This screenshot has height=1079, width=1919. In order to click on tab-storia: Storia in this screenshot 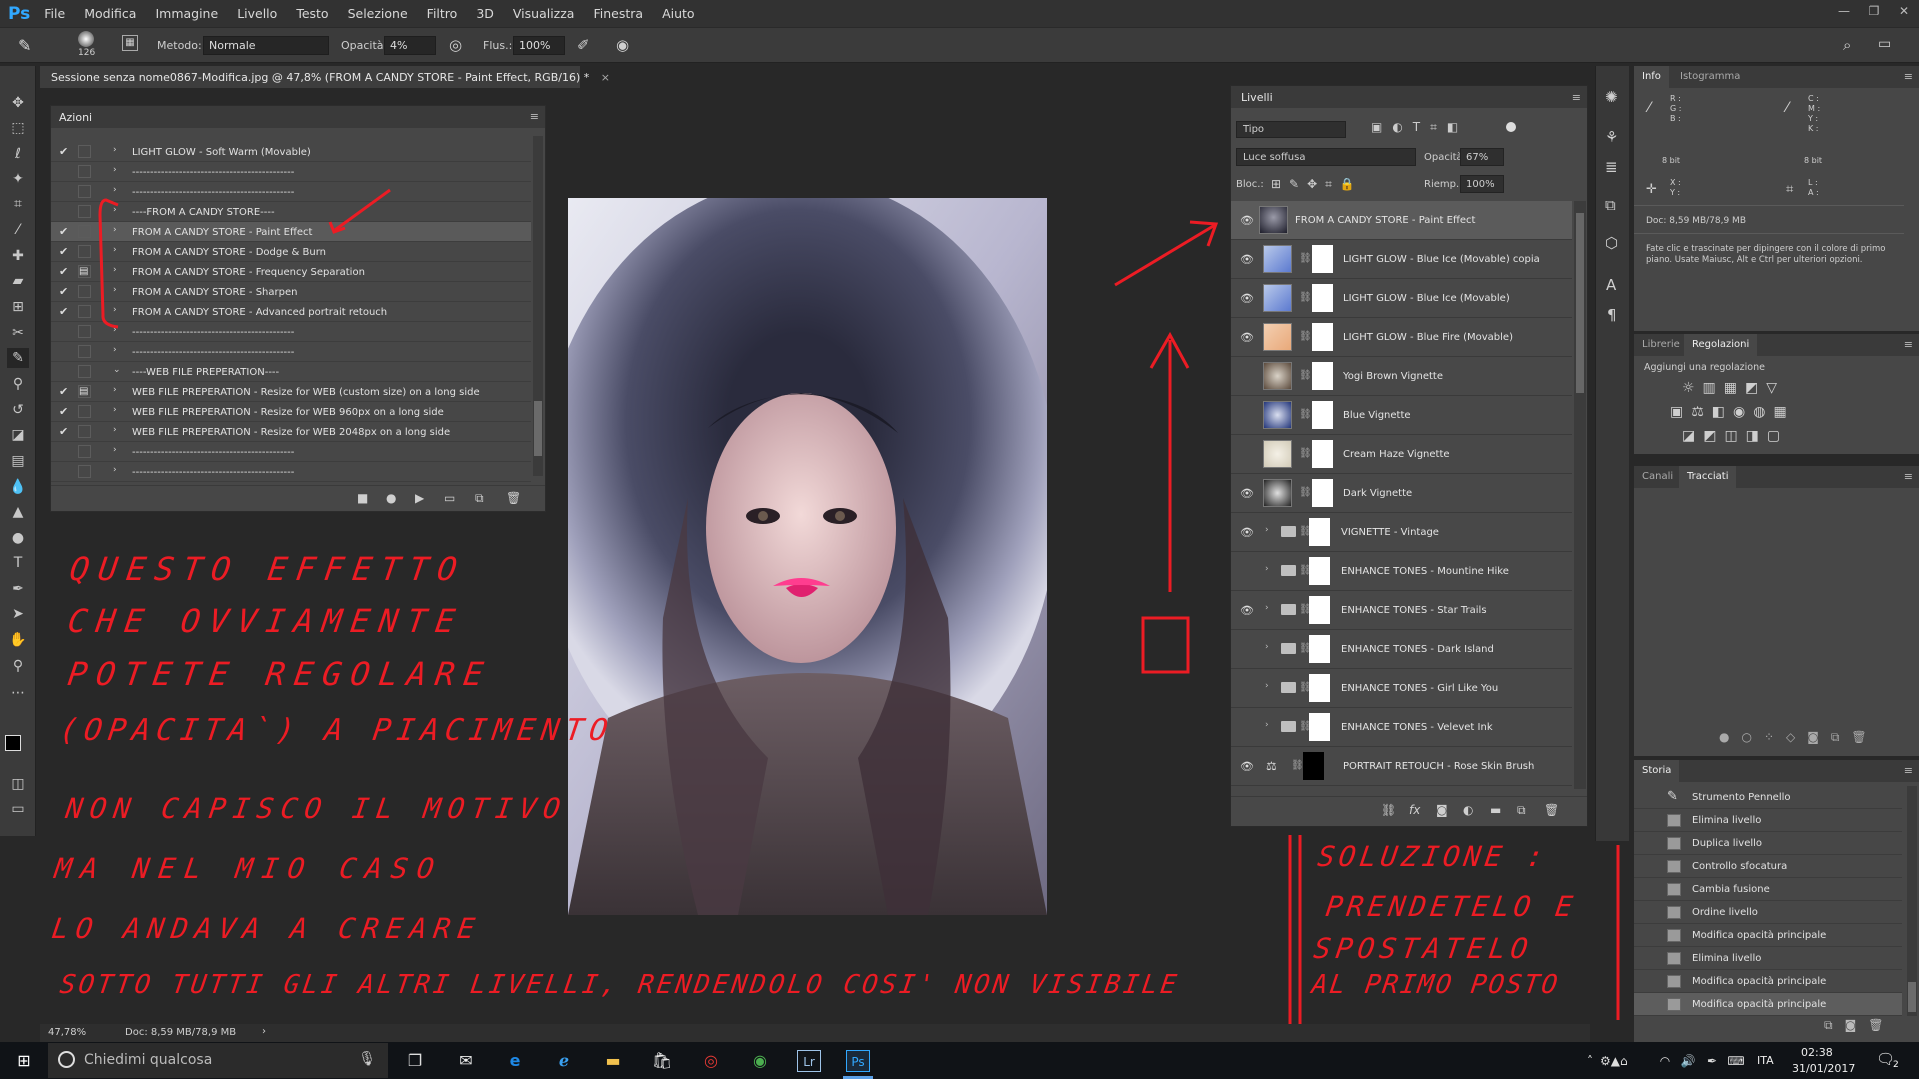, I will do `click(1657, 771)`.